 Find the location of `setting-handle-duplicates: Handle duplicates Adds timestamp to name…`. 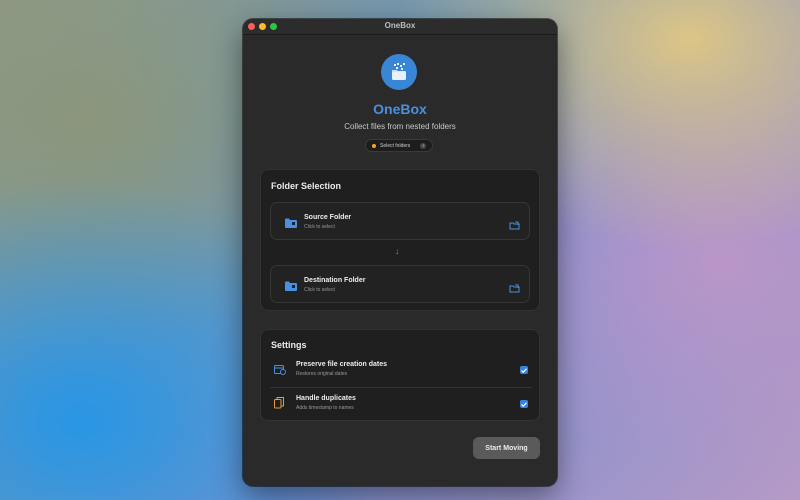

setting-handle-duplicates: Handle duplicates Adds timestamp to name… is located at coordinates (401, 405).